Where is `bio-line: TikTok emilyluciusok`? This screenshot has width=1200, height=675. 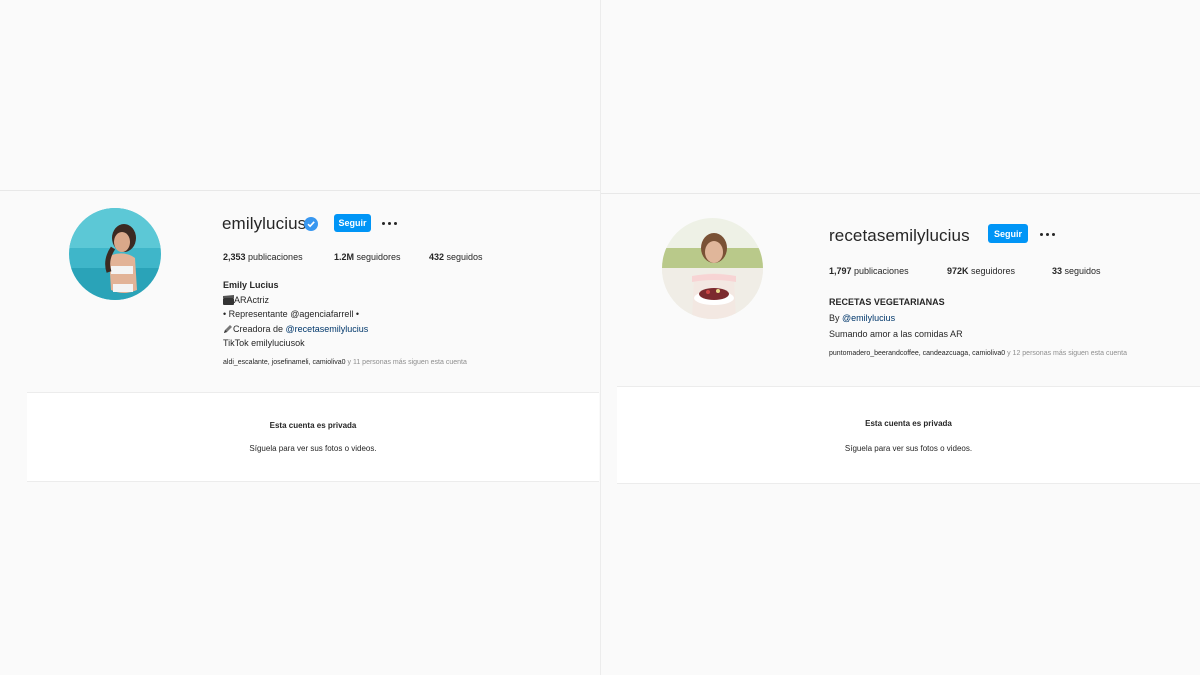 bio-line: TikTok emilyluciusok is located at coordinates (264, 343).